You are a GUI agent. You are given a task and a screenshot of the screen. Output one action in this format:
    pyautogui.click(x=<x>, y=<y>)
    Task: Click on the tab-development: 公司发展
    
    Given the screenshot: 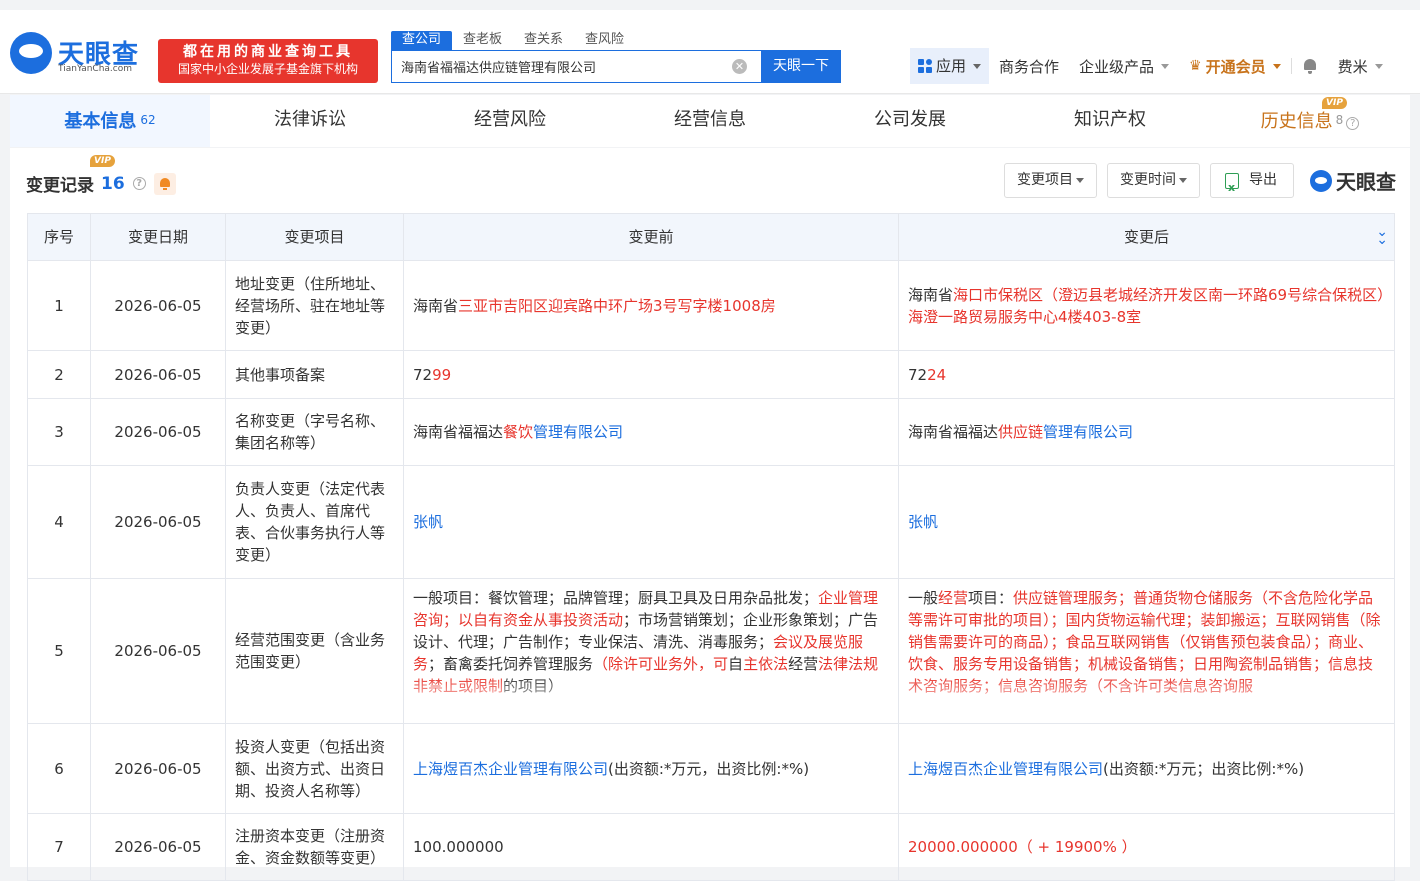 What is the action you would take?
    pyautogui.click(x=910, y=121)
    